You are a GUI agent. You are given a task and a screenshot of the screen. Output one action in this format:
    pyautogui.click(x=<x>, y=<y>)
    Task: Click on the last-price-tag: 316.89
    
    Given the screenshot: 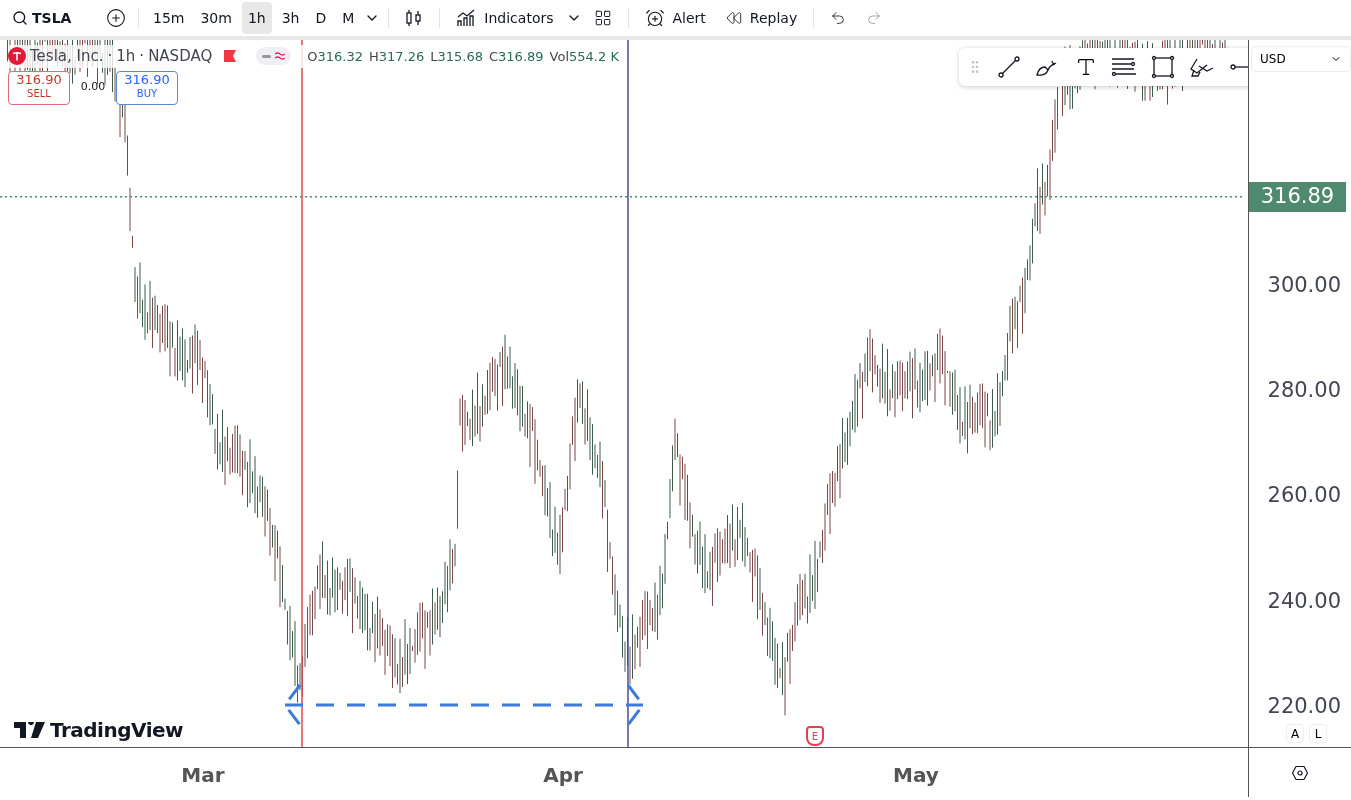 What is the action you would take?
    pyautogui.click(x=1297, y=196)
    